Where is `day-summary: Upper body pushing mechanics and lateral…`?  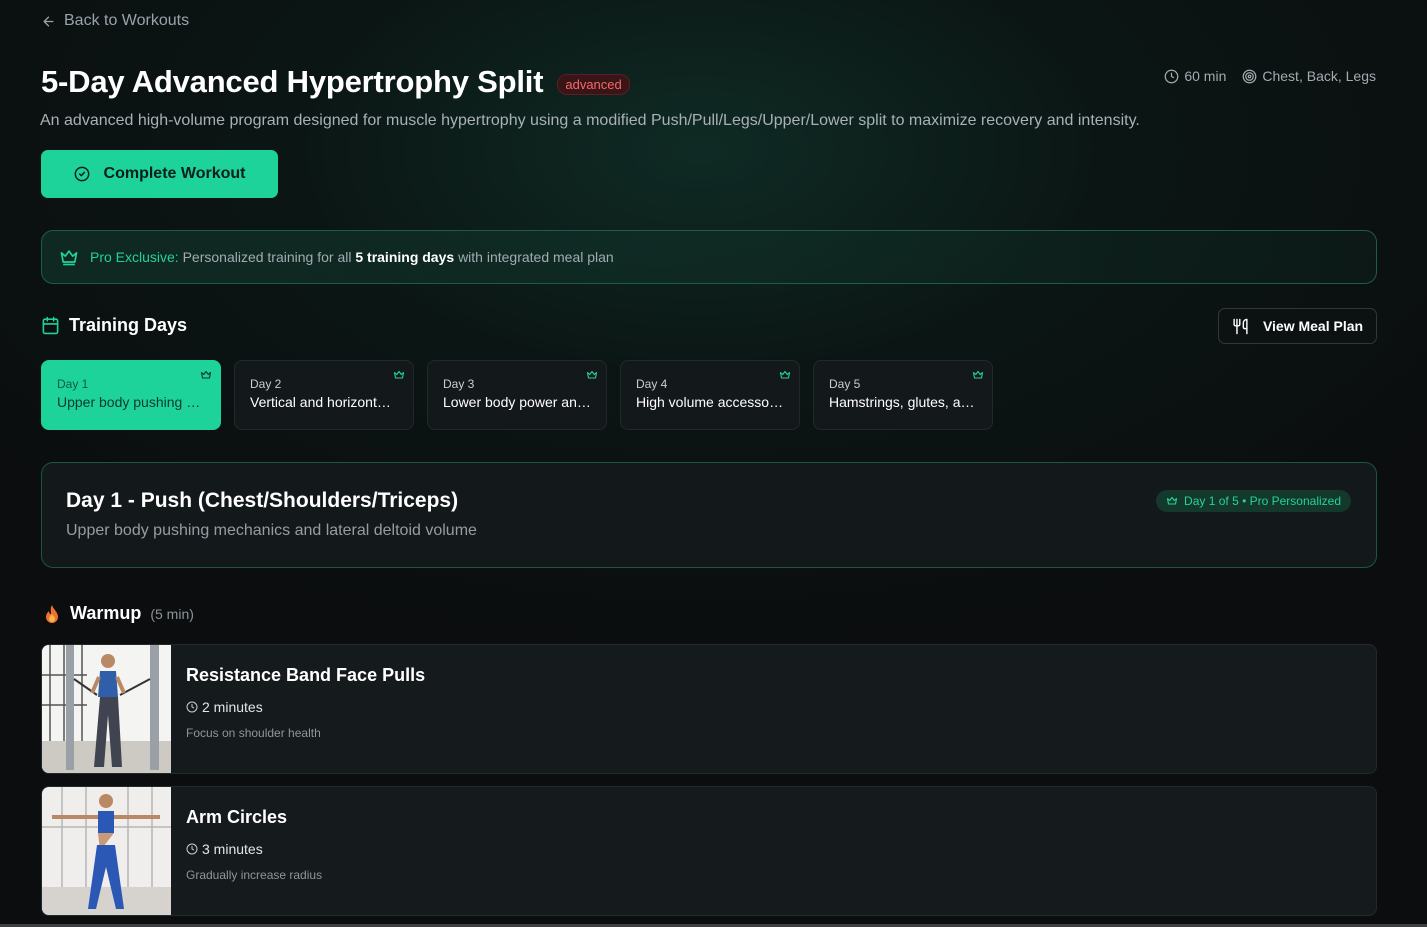 day-summary: Upper body pushing mechanics and lateral… is located at coordinates (131, 402).